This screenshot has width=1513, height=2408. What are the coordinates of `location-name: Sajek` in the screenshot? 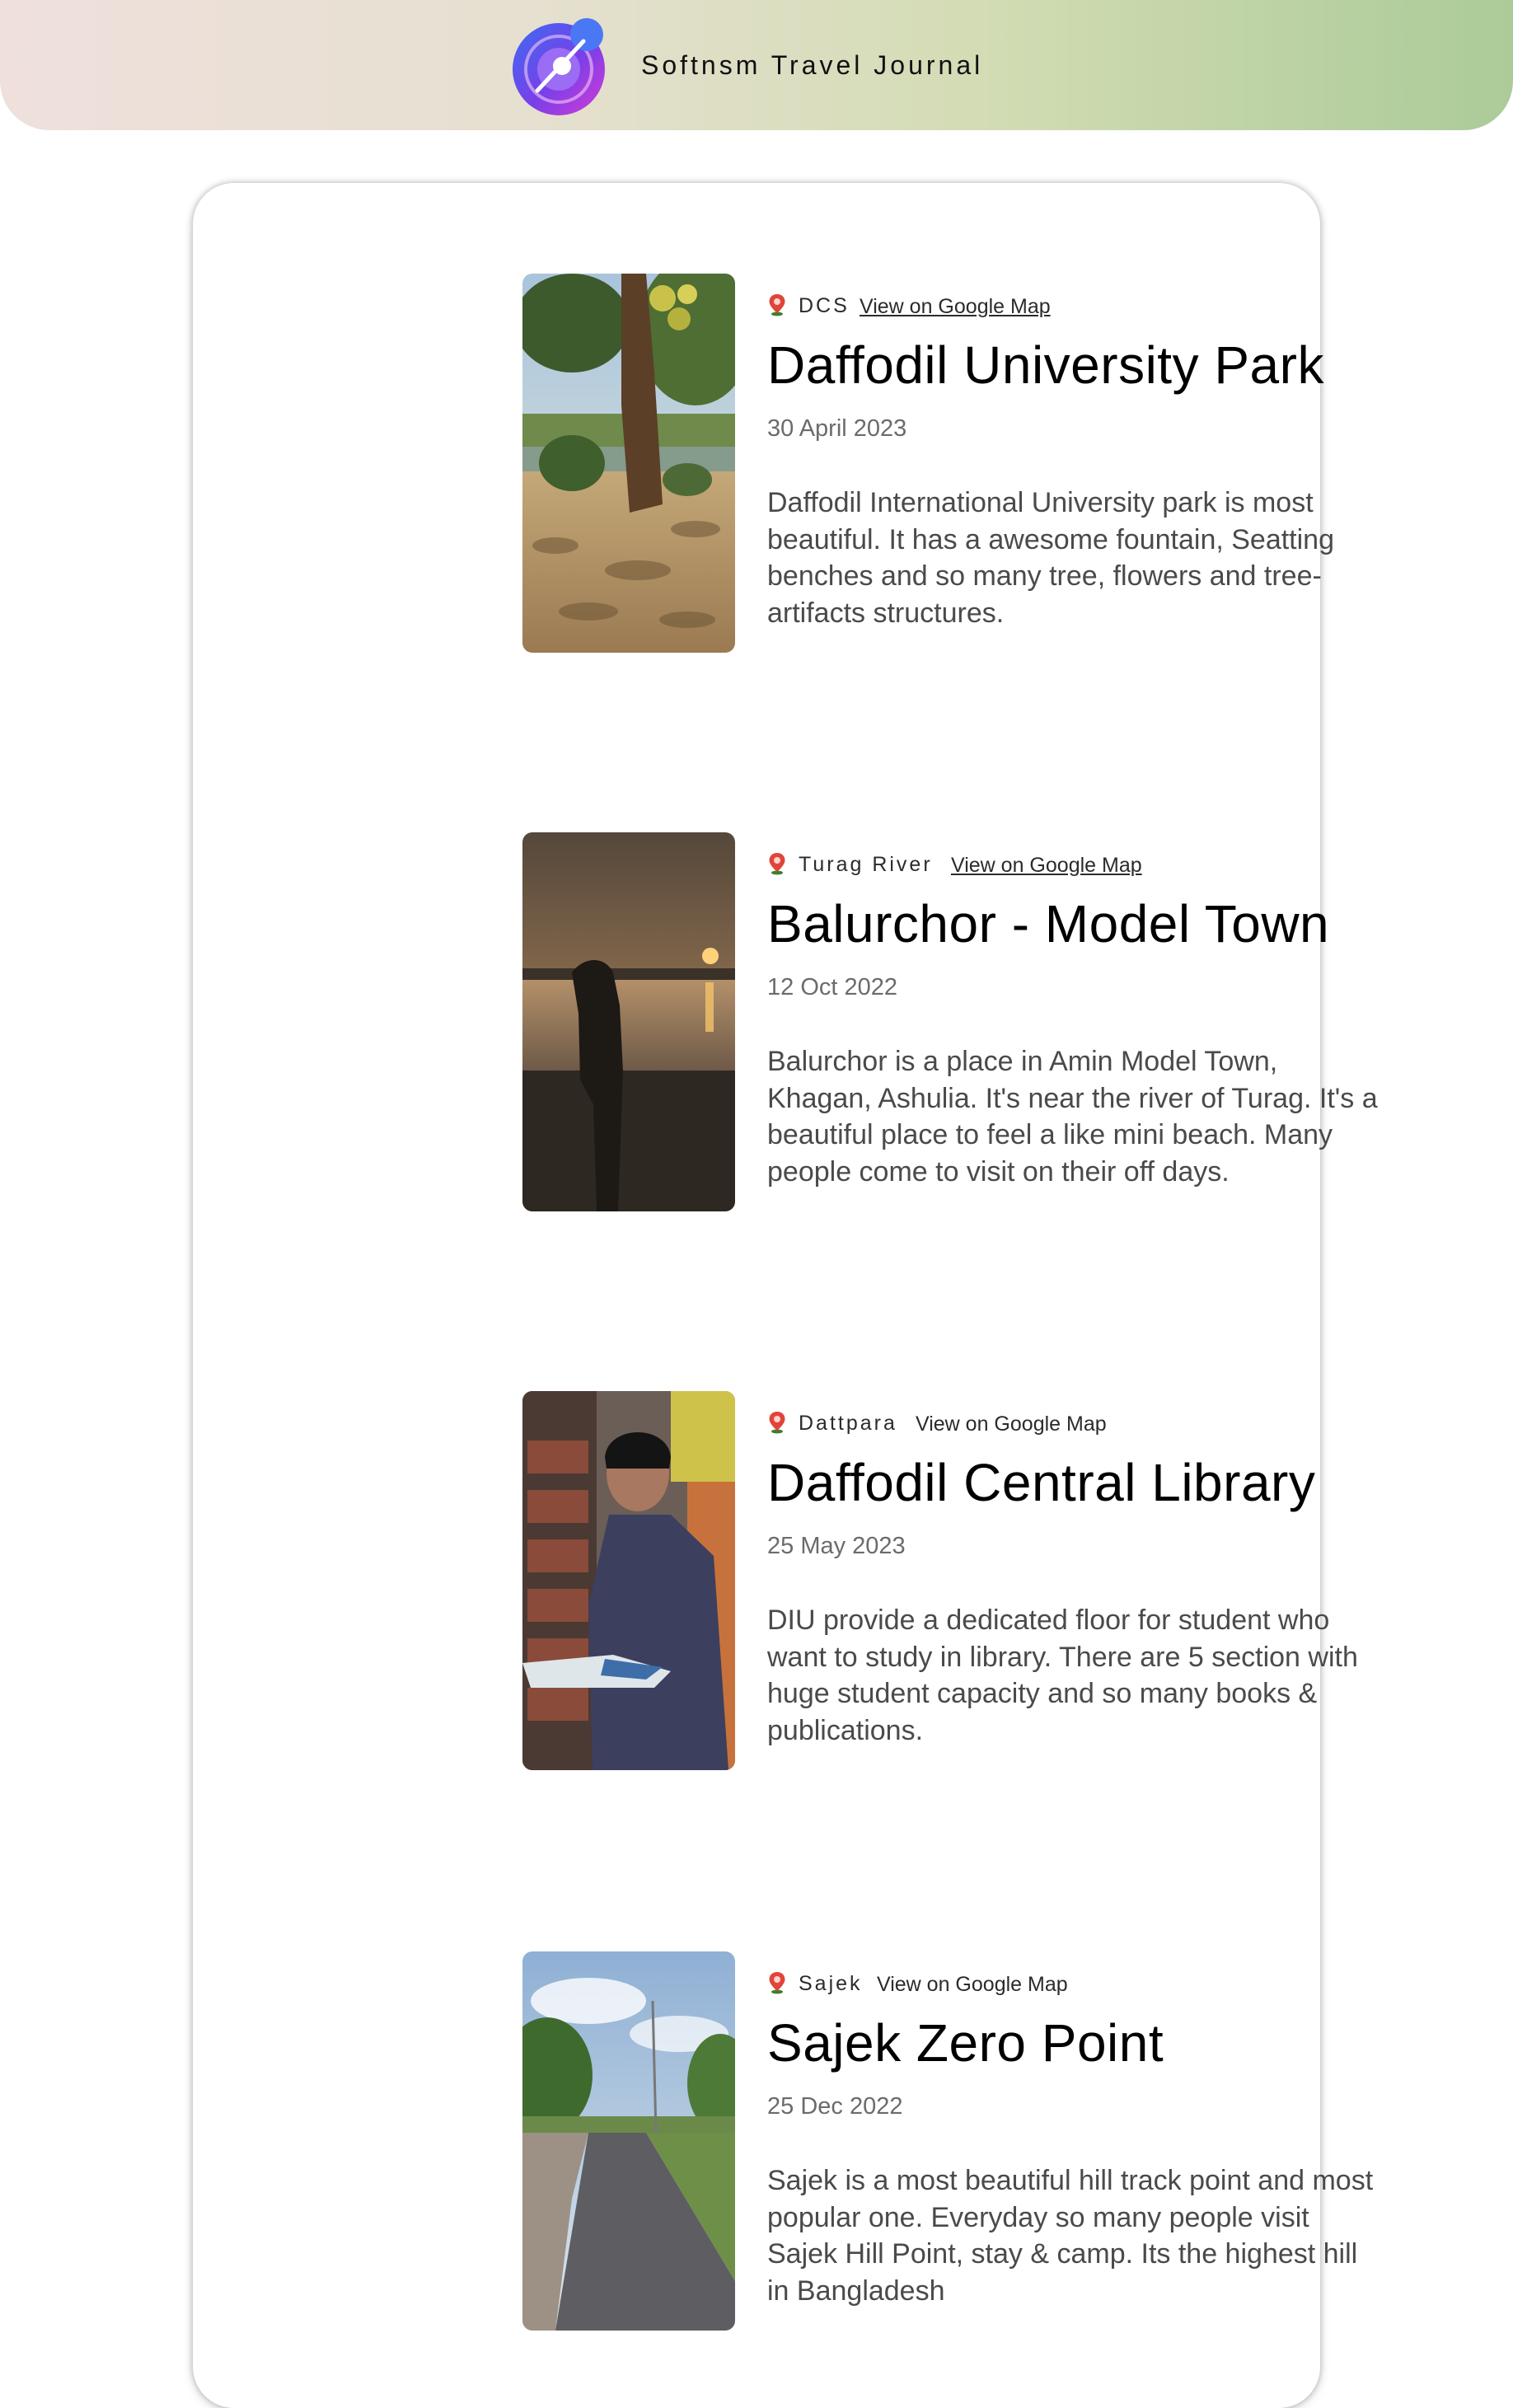 It's located at (831, 1983).